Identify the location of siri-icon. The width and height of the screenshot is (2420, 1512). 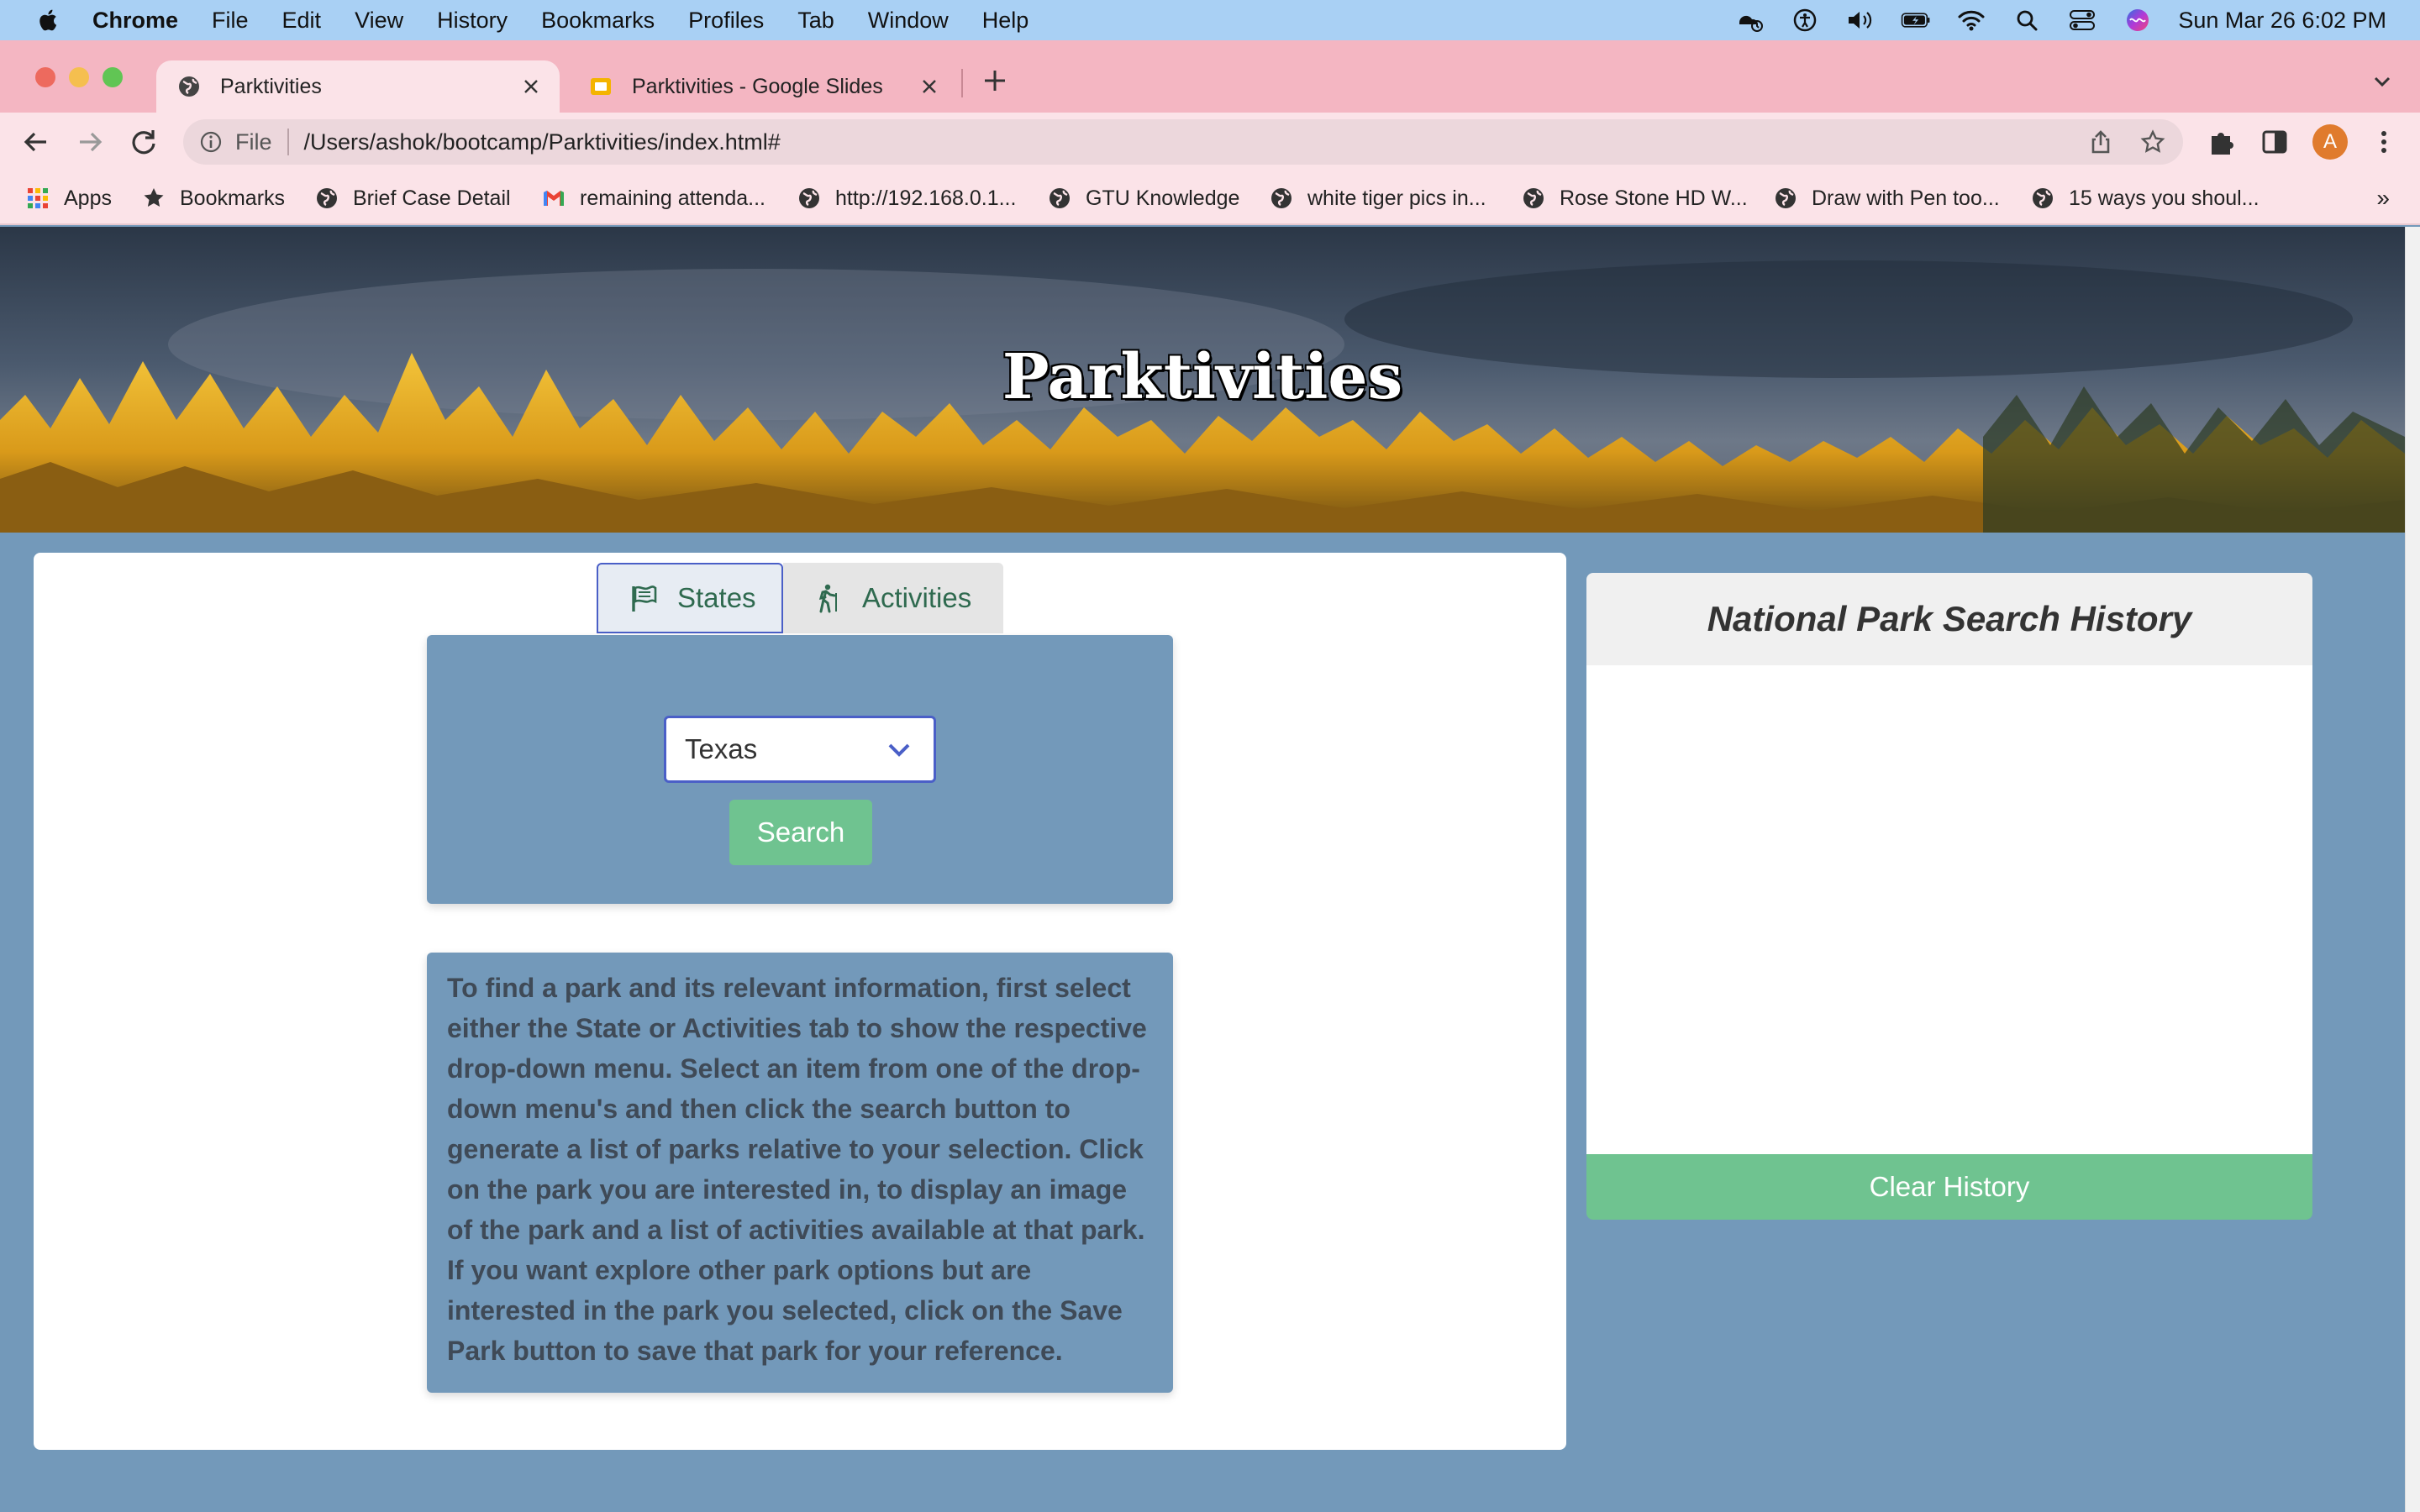
(2138, 20).